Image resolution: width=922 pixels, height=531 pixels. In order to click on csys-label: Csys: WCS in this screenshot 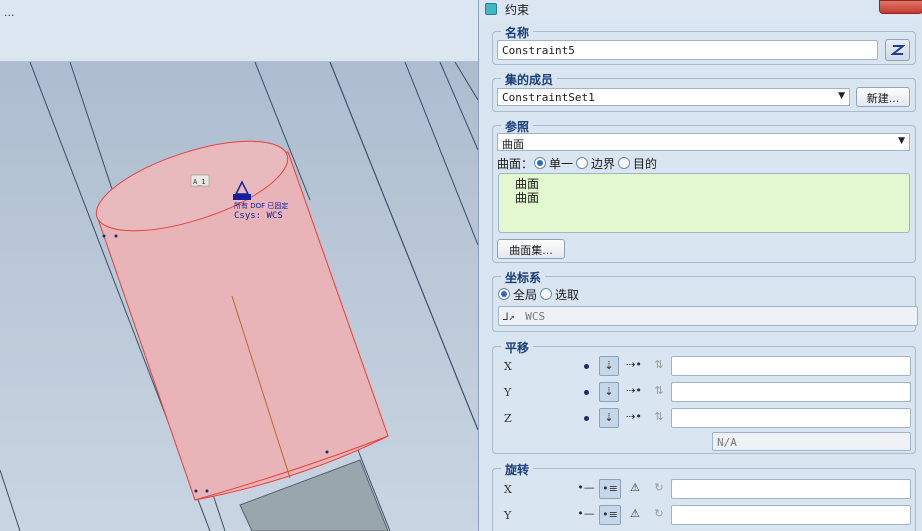, I will do `click(258, 216)`.